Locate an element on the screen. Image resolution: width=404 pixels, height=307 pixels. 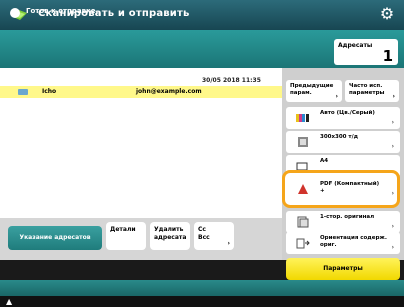
options-button: Параметры is located at coordinates (343, 269).